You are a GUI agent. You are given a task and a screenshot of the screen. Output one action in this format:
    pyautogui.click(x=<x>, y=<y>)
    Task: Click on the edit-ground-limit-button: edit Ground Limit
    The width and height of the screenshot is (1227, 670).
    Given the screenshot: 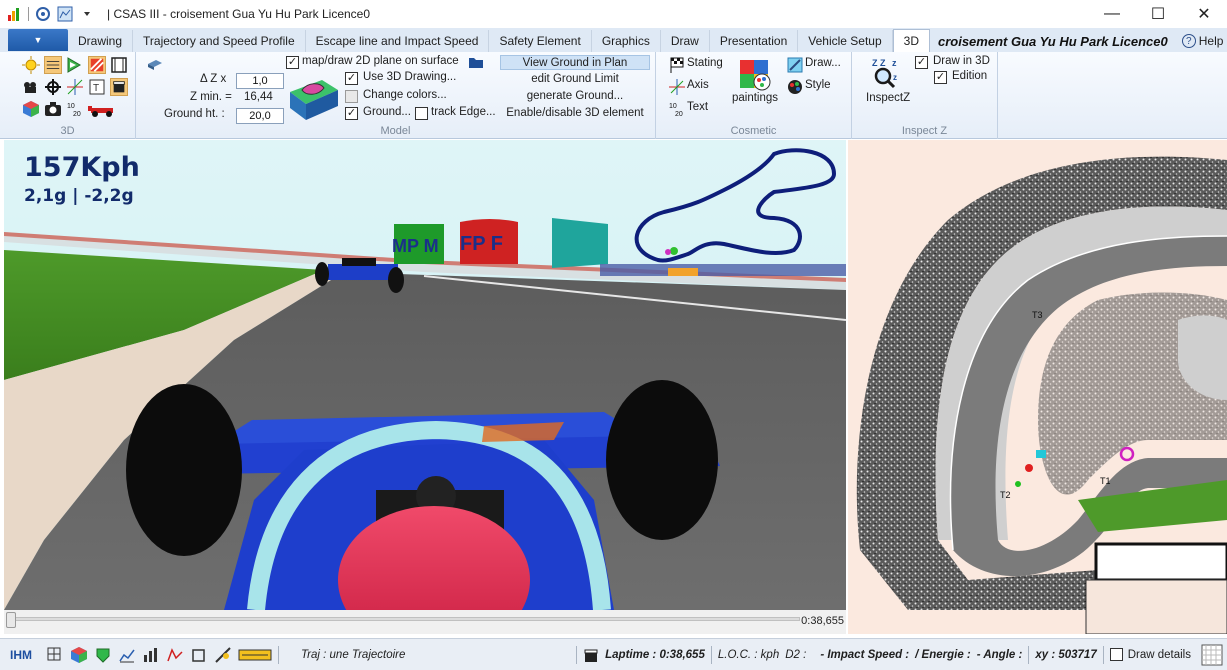 What is the action you would take?
    pyautogui.click(x=575, y=79)
    